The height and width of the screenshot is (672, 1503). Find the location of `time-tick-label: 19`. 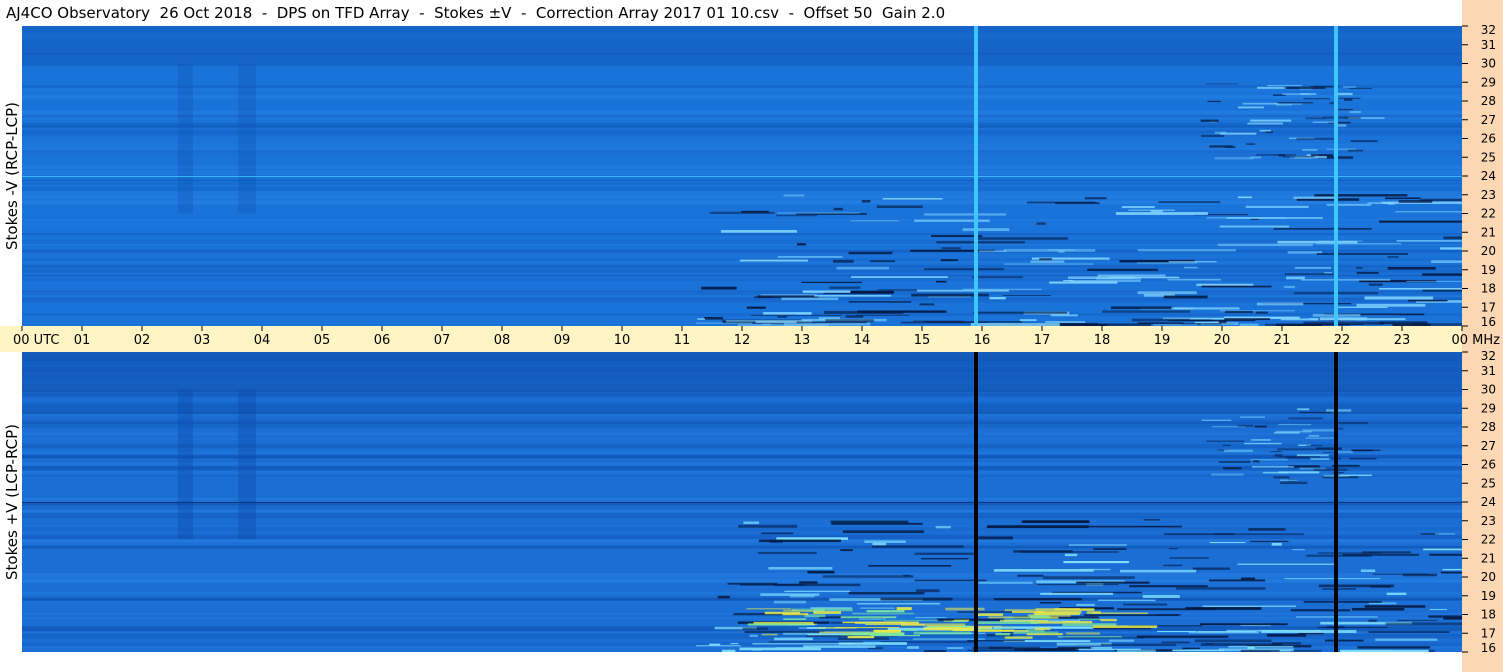

time-tick-label: 19 is located at coordinates (1162, 340).